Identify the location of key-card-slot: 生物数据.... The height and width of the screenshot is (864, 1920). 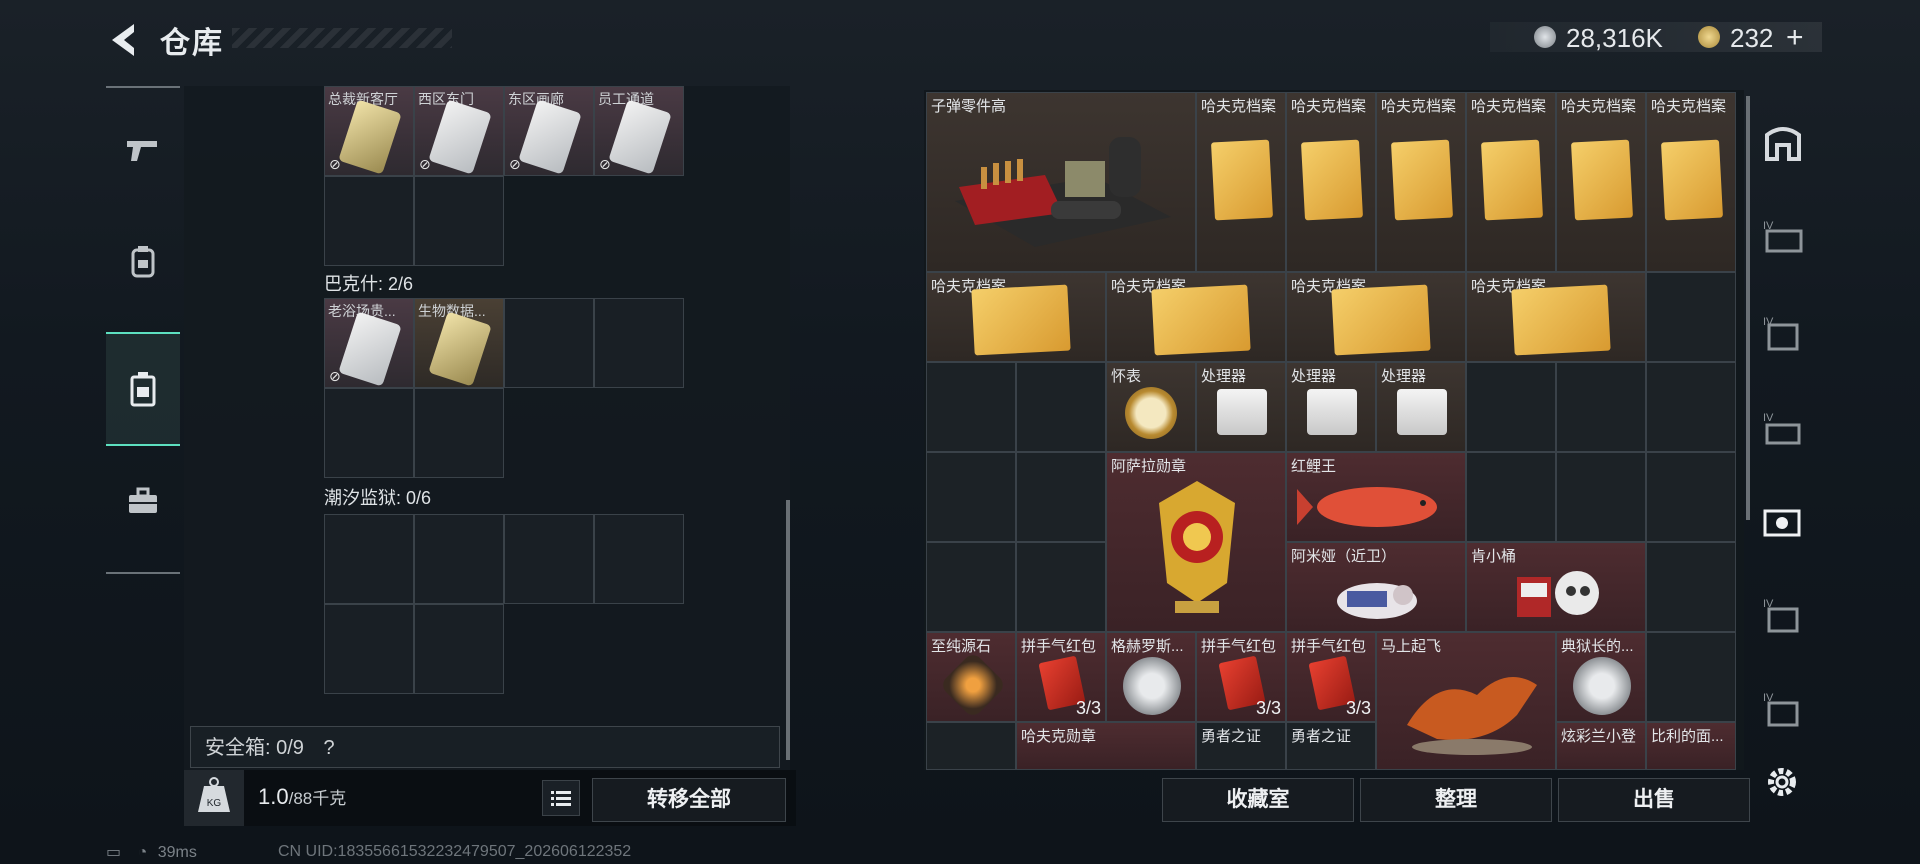
(459, 343).